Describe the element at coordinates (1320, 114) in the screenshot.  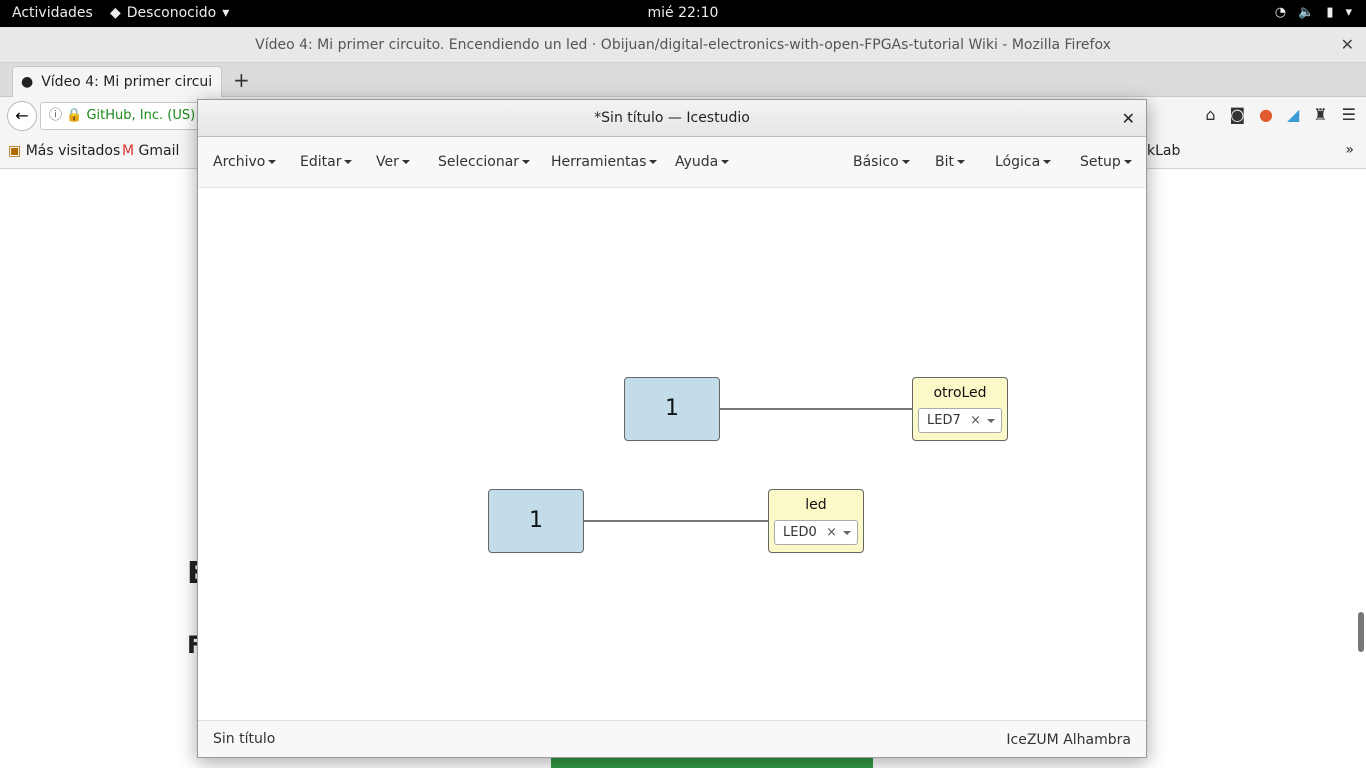
I see `extension-icon: ♜` at that location.